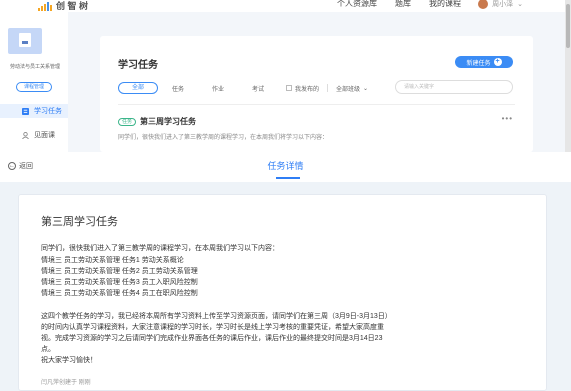 This screenshot has width=571, height=391. I want to click on scrollbar-thumb, so click(568, 26).